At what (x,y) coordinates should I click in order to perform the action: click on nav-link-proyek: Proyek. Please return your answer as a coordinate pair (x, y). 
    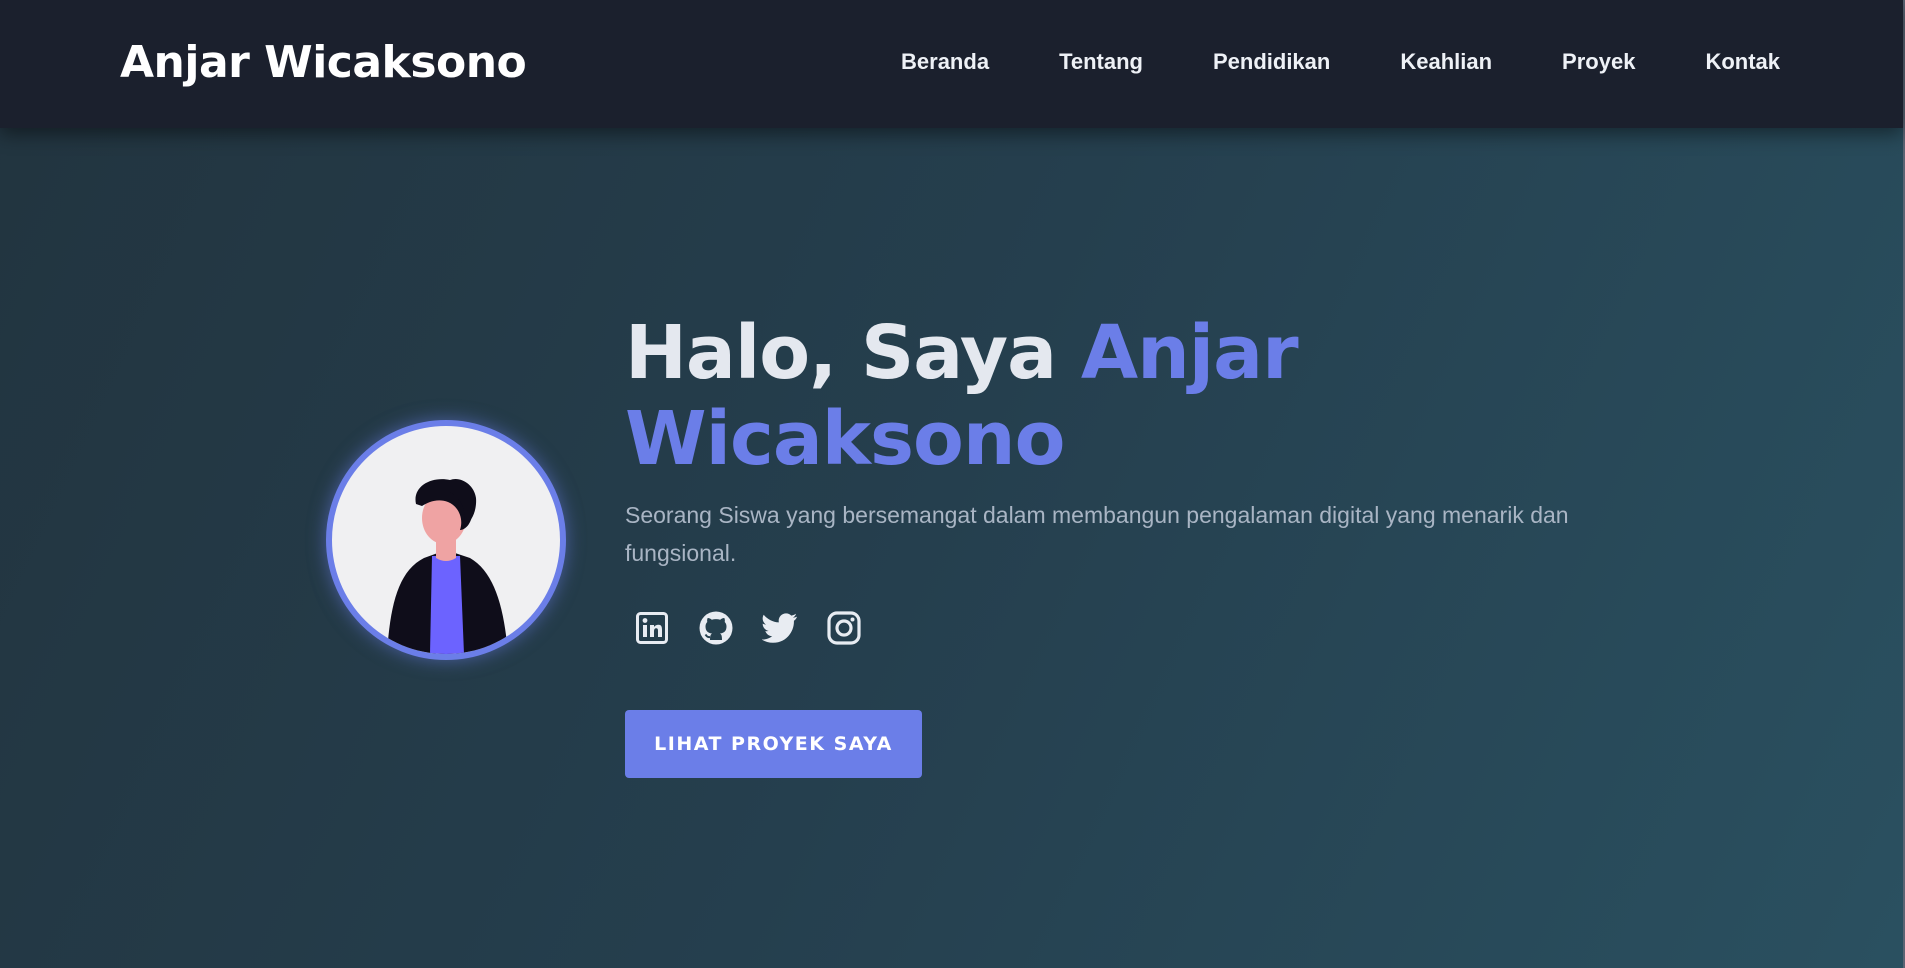
    Looking at the image, I should click on (1598, 62).